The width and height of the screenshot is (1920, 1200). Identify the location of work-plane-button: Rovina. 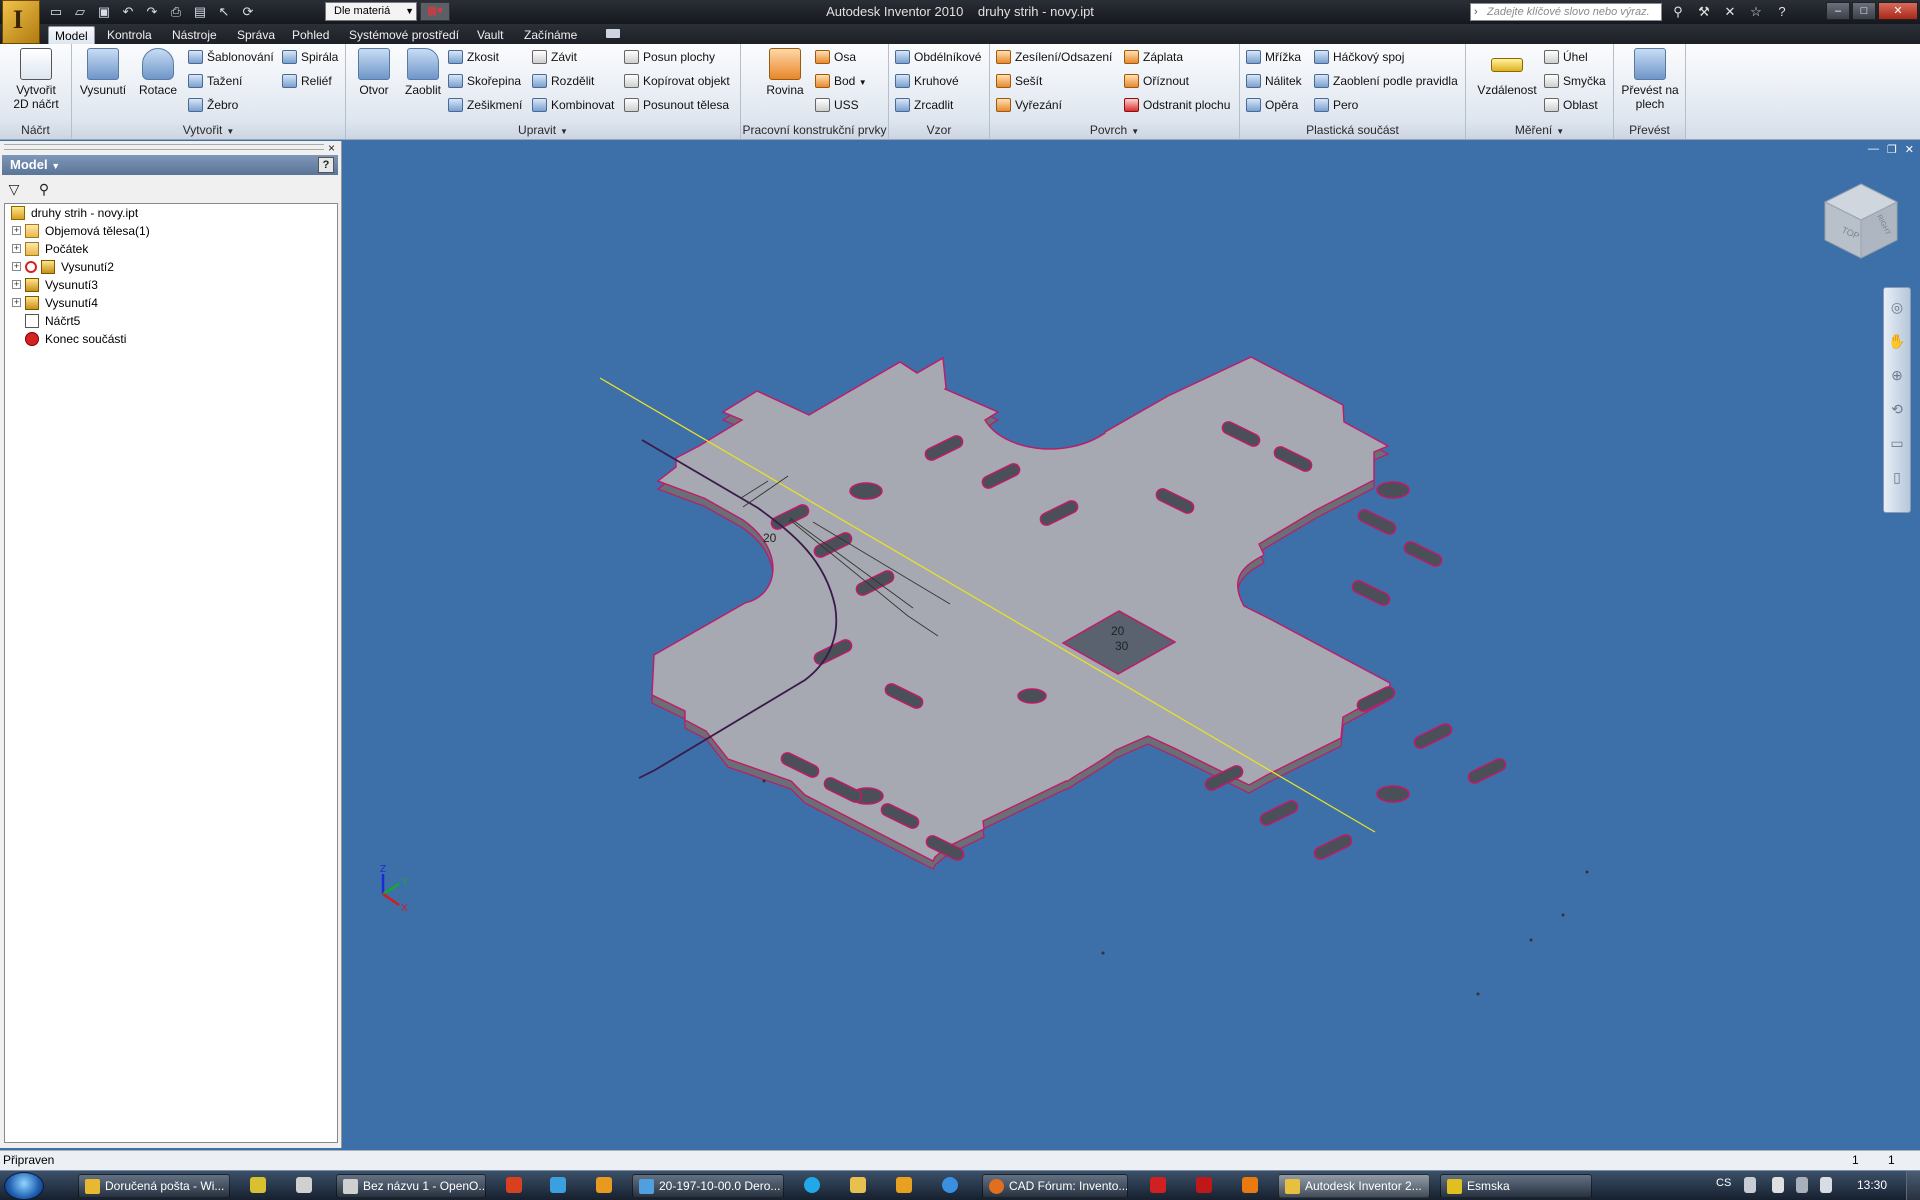
(785, 72).